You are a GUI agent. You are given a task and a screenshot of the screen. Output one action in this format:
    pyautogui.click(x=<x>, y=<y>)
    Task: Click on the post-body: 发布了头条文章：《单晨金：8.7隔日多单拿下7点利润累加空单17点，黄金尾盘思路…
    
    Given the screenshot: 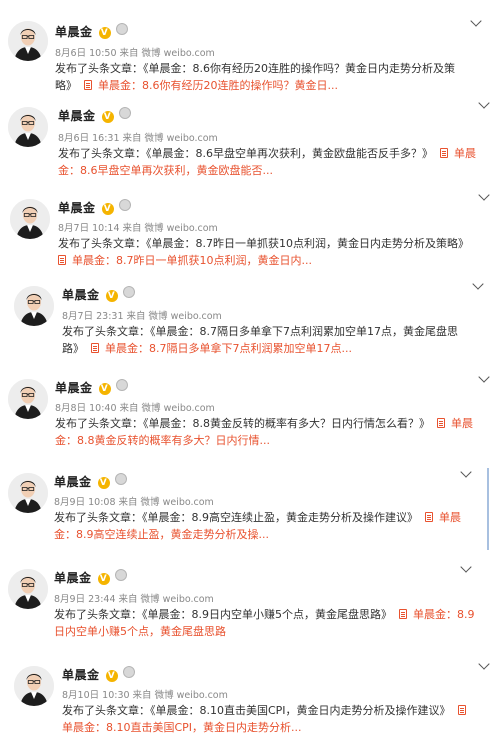 What is the action you would take?
    pyautogui.click(x=272, y=340)
    